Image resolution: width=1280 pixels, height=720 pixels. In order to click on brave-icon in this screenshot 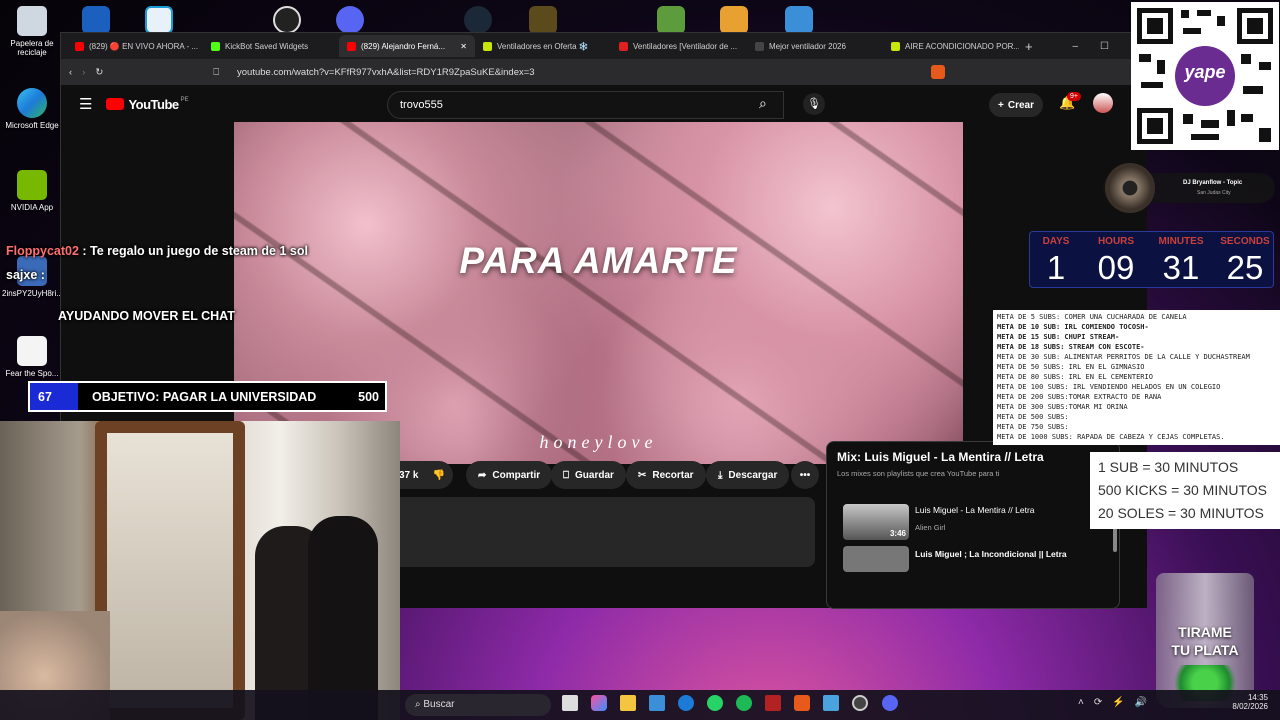, I will do `click(802, 703)`.